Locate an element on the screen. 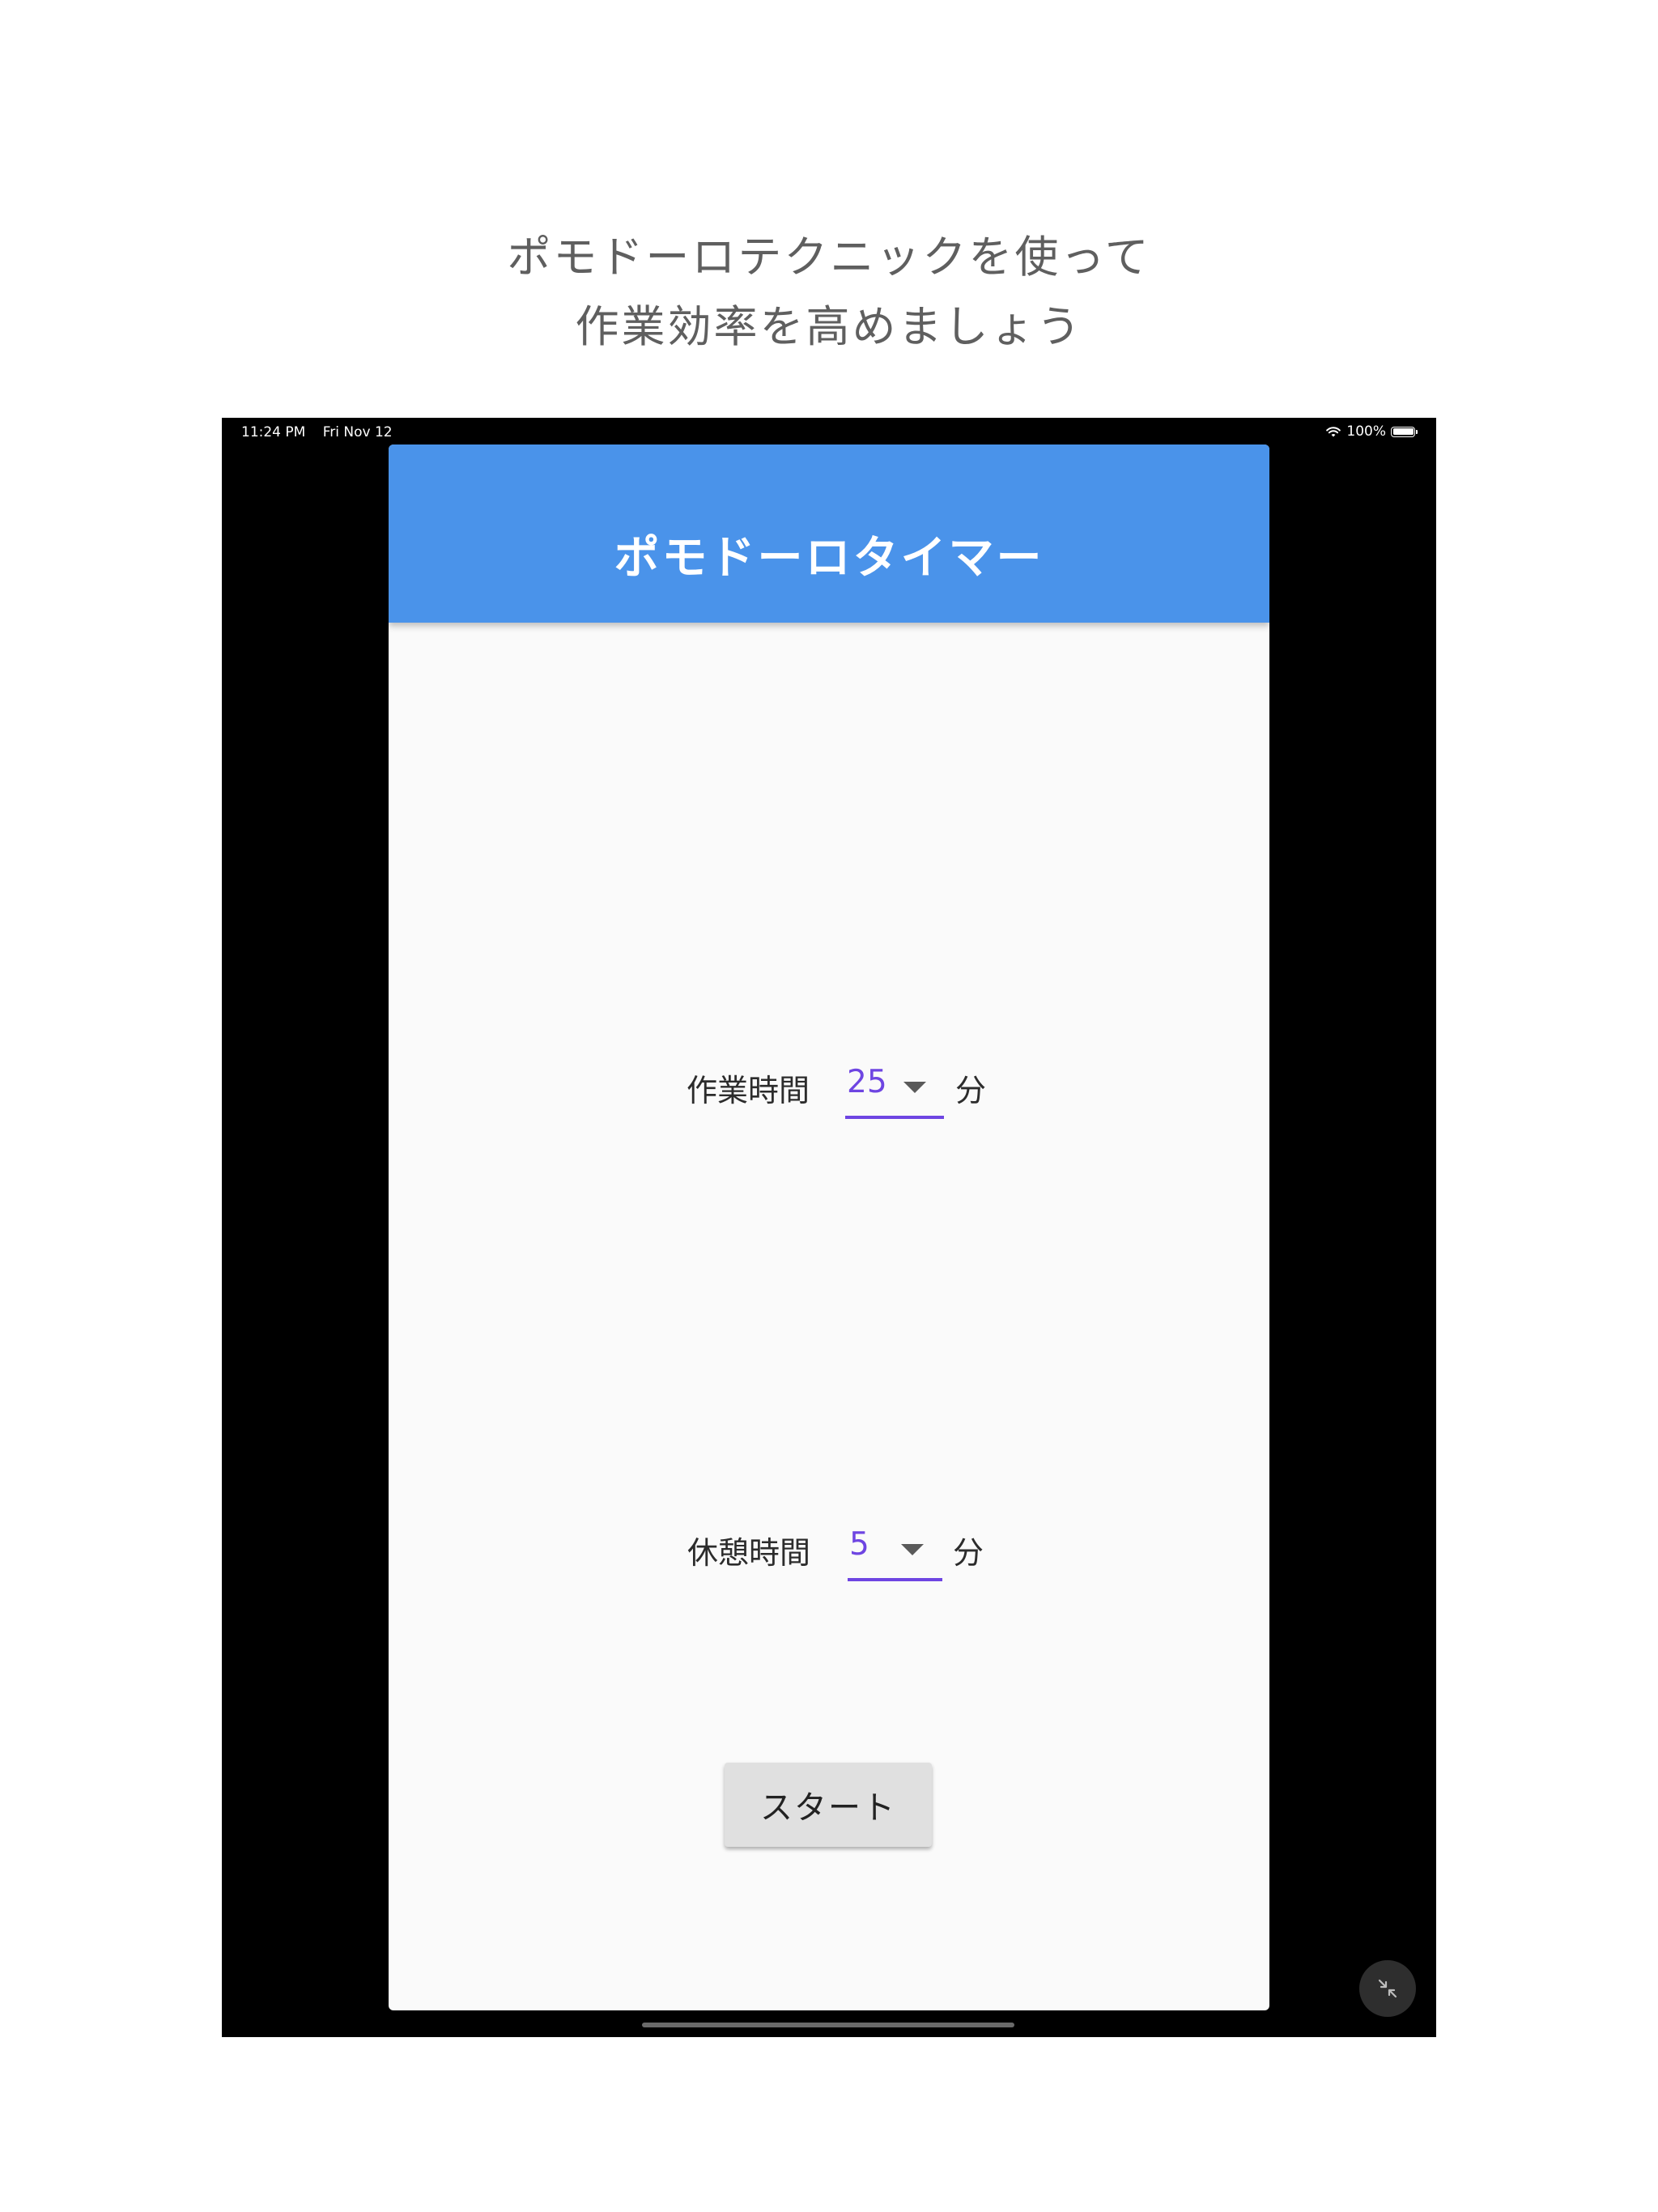 The height and width of the screenshot is (2212, 1658). status-left: 11:24 PM Fri Nov 12 is located at coordinates (317, 432).